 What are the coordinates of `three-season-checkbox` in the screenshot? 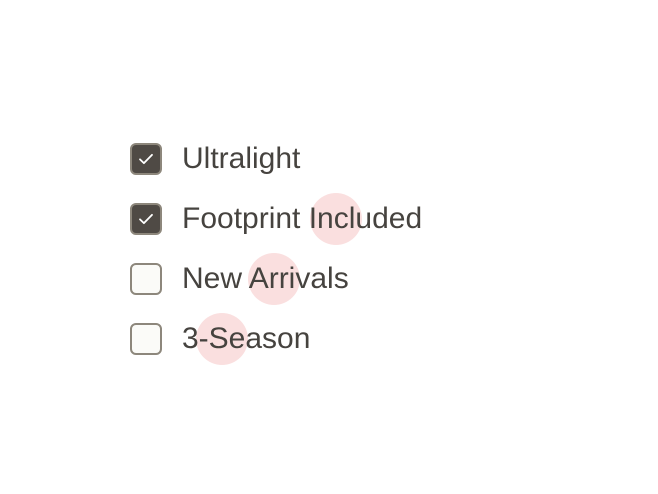 It's located at (146, 339).